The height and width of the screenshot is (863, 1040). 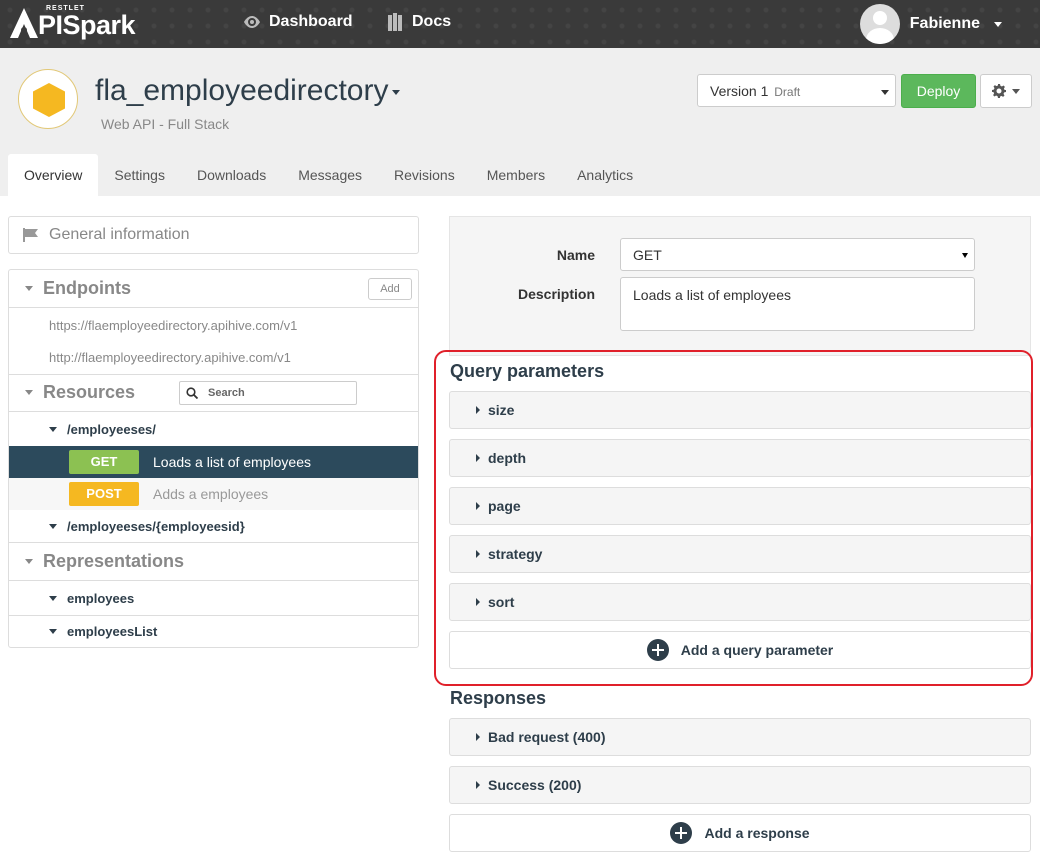 I want to click on resource-item: /employeeses/{employeesid}, so click(x=213, y=526).